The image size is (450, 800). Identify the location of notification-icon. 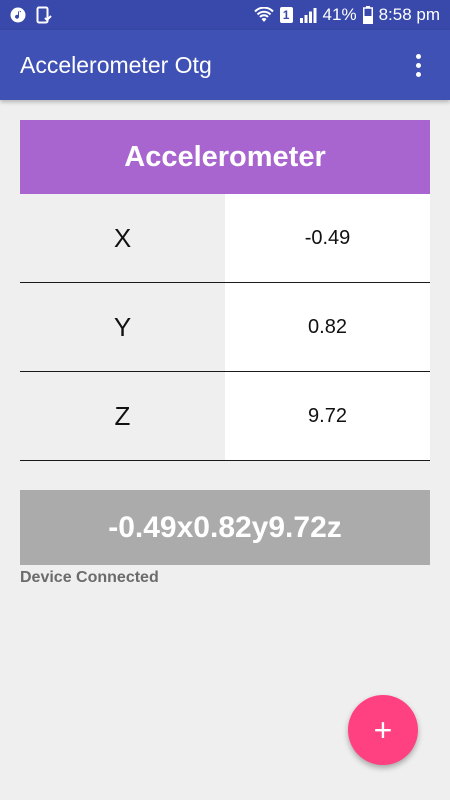
(44, 15).